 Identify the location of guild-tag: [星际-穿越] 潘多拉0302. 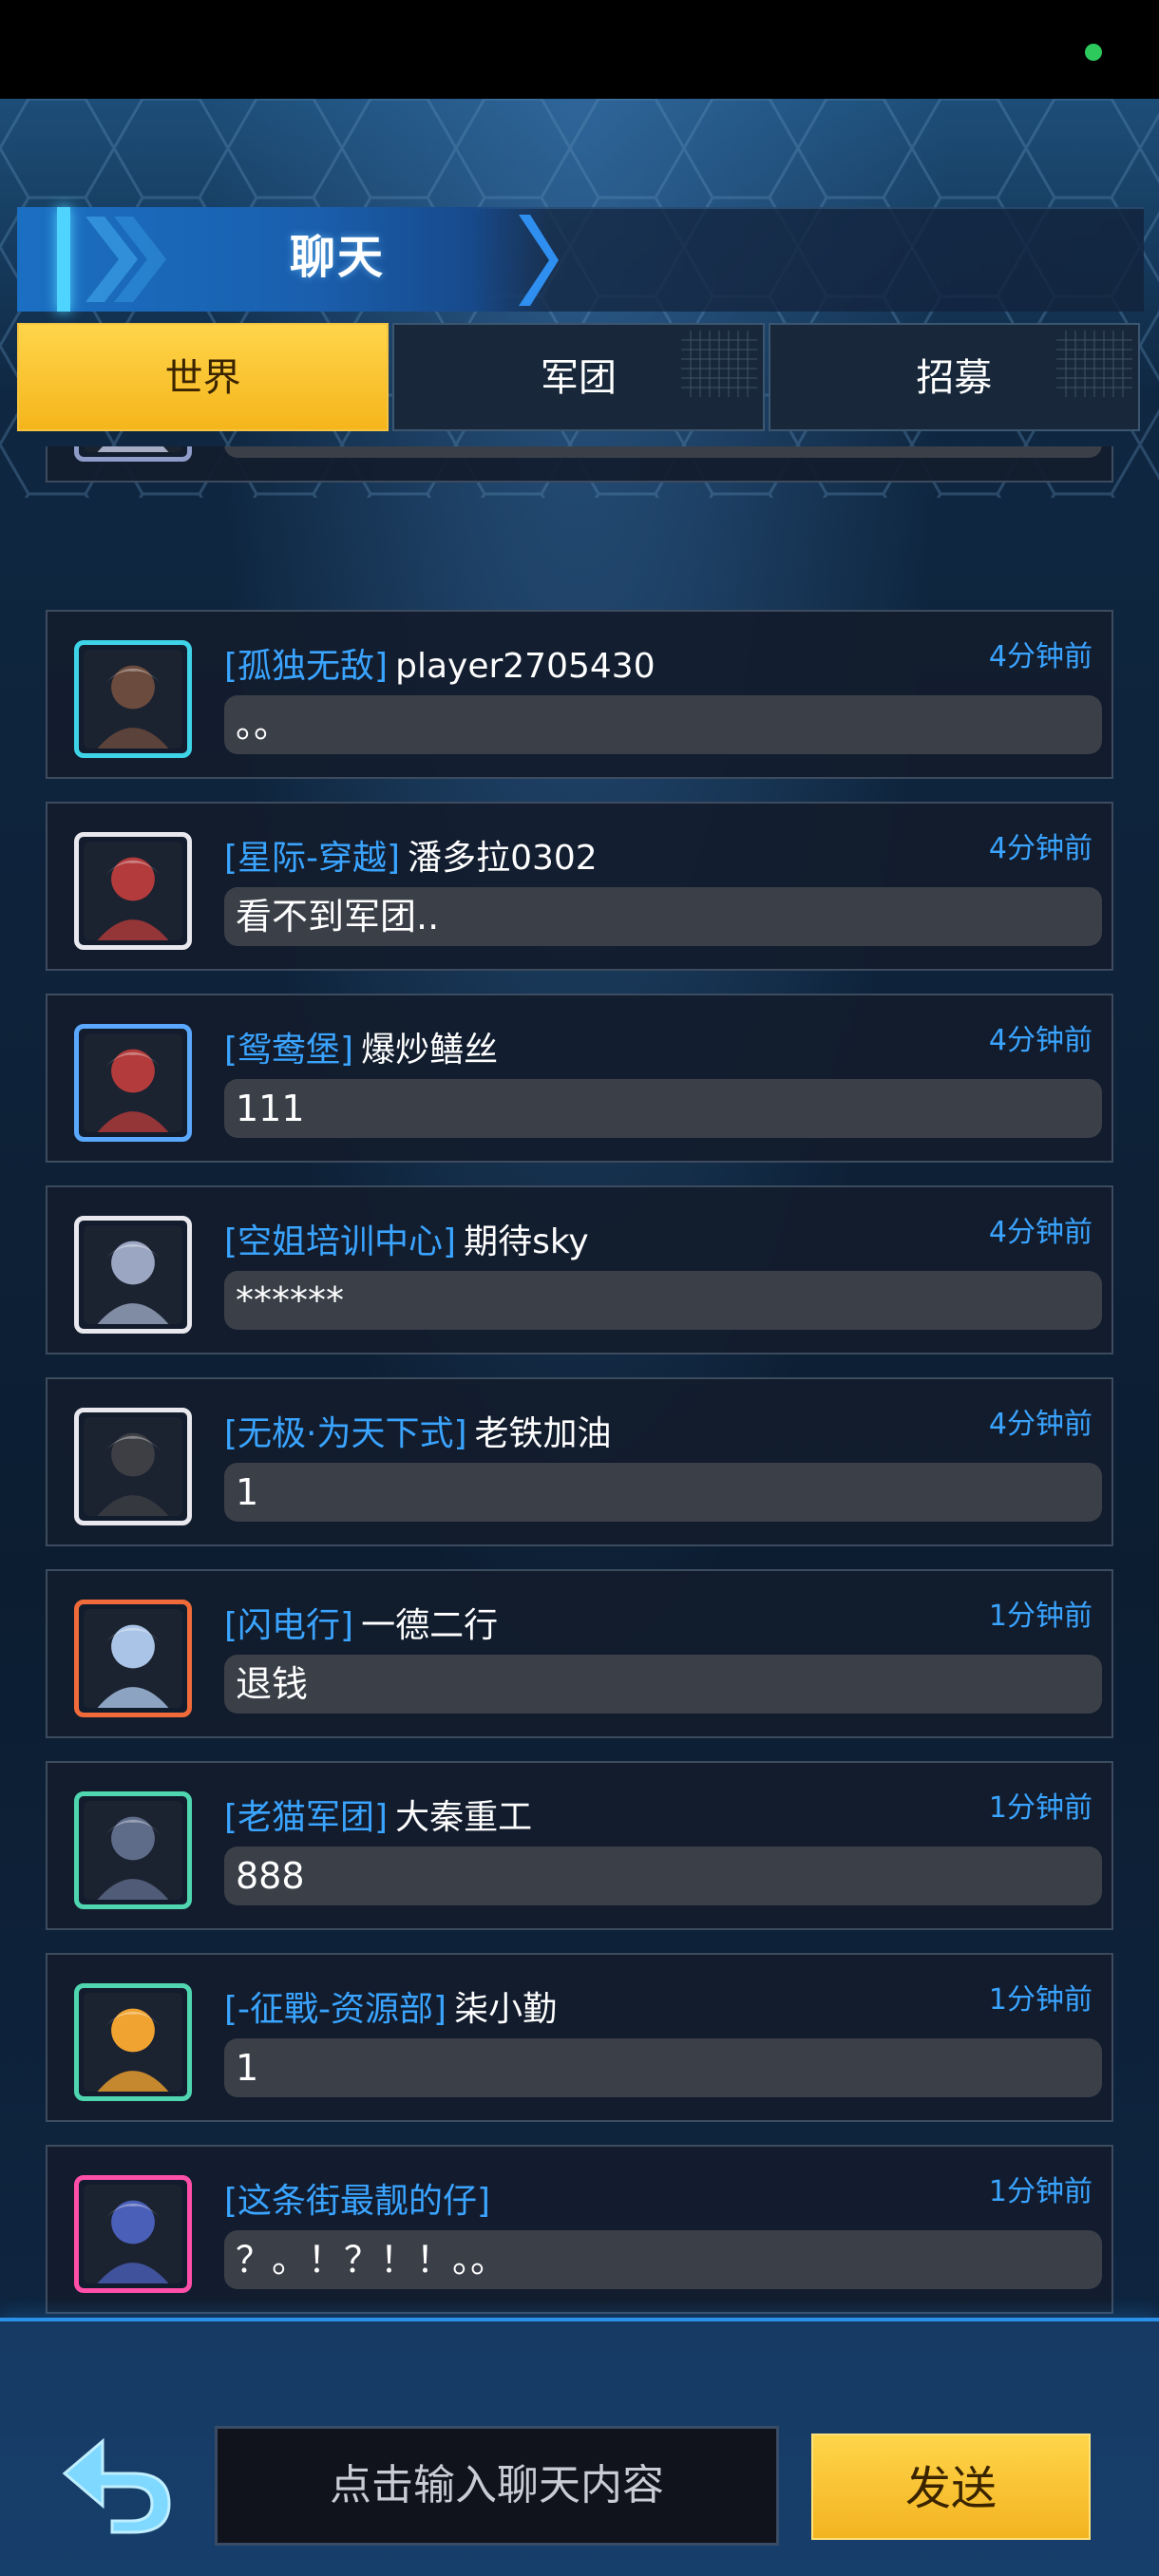
(411, 858).